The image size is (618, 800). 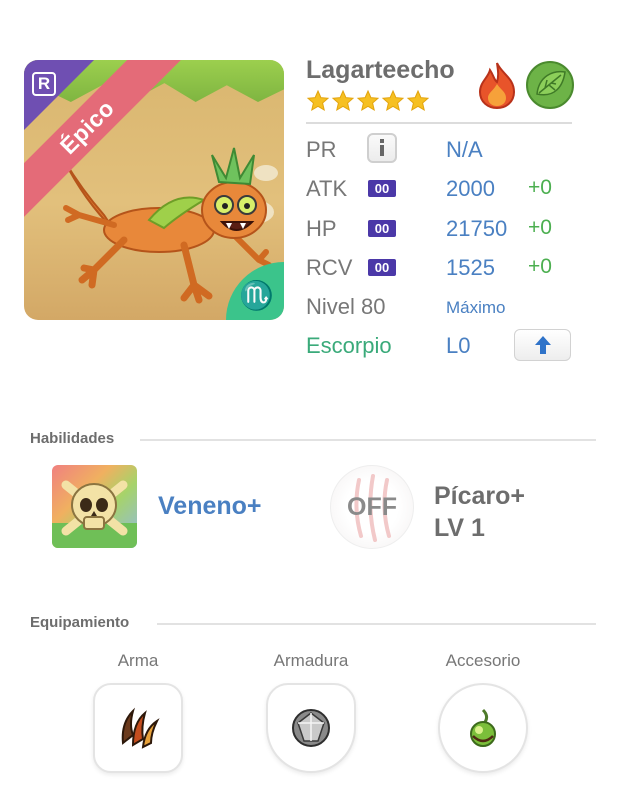 What do you see at coordinates (321, 149) in the screenshot?
I see `pr-label: PR` at bounding box center [321, 149].